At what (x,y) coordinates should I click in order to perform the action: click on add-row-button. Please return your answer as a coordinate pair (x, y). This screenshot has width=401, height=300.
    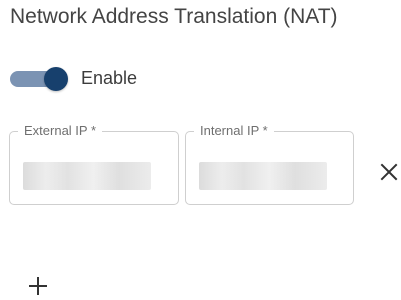
    Looking at the image, I should click on (38, 286).